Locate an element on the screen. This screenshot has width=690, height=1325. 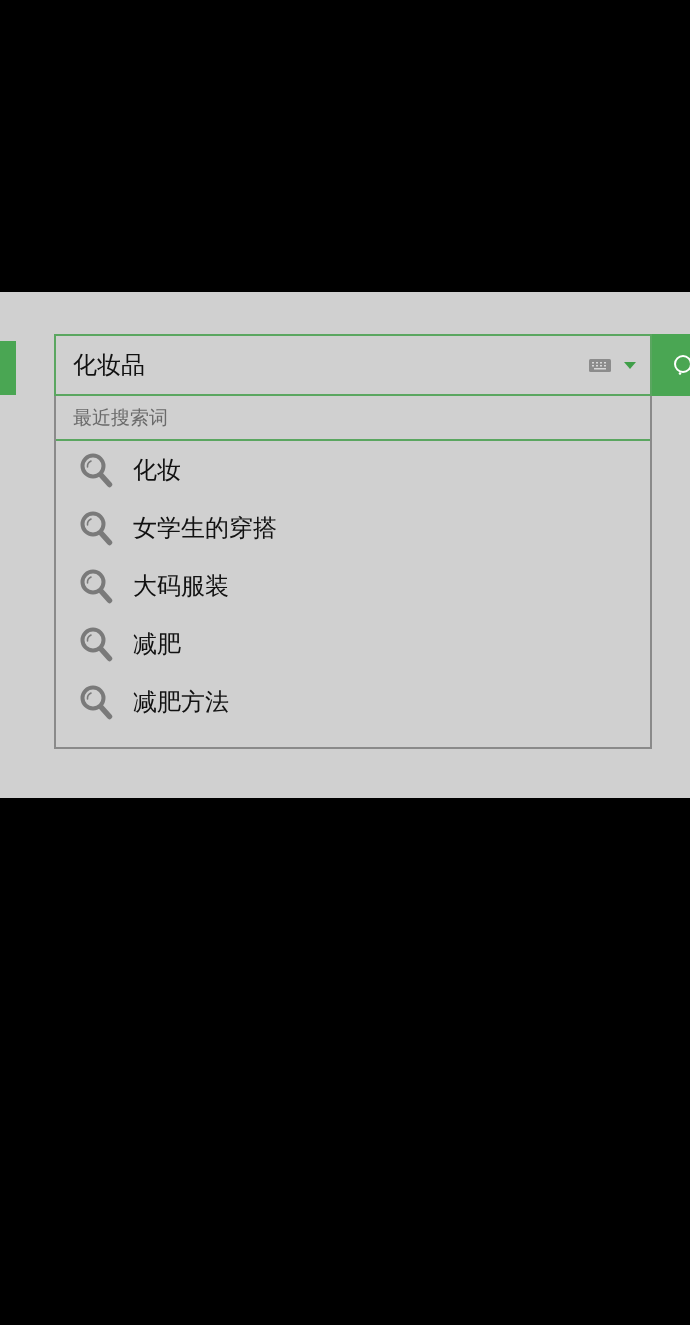
search-button is located at coordinates (671, 365).